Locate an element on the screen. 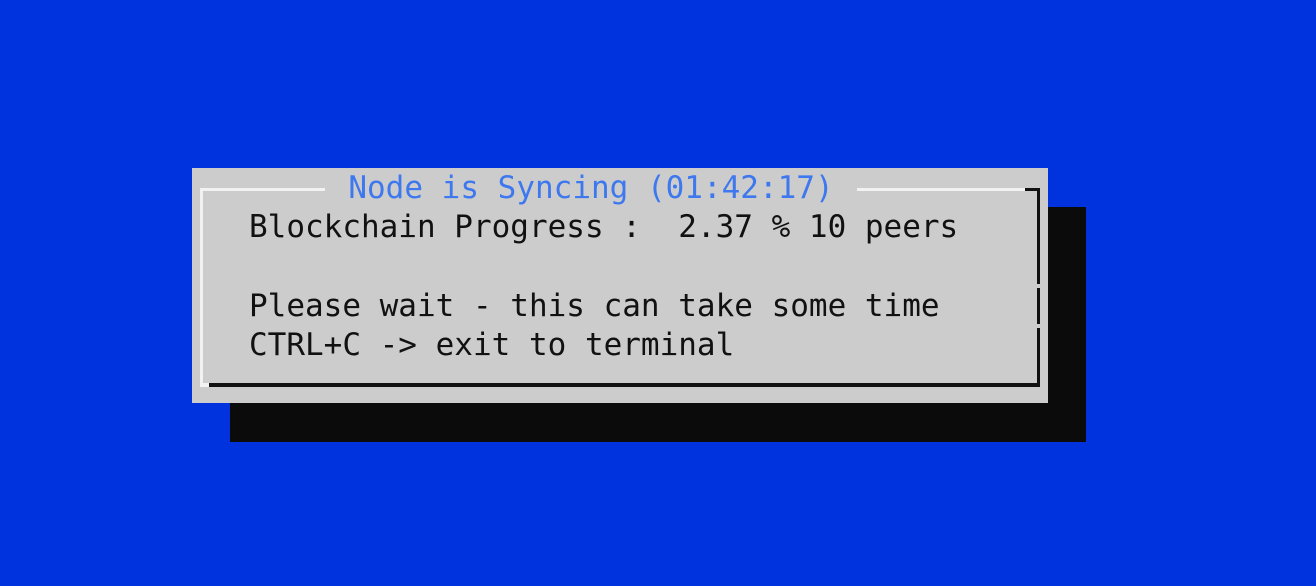 This screenshot has width=1316, height=586. dialog-title: Node is Syncing (01:42:17) is located at coordinates (591, 188).